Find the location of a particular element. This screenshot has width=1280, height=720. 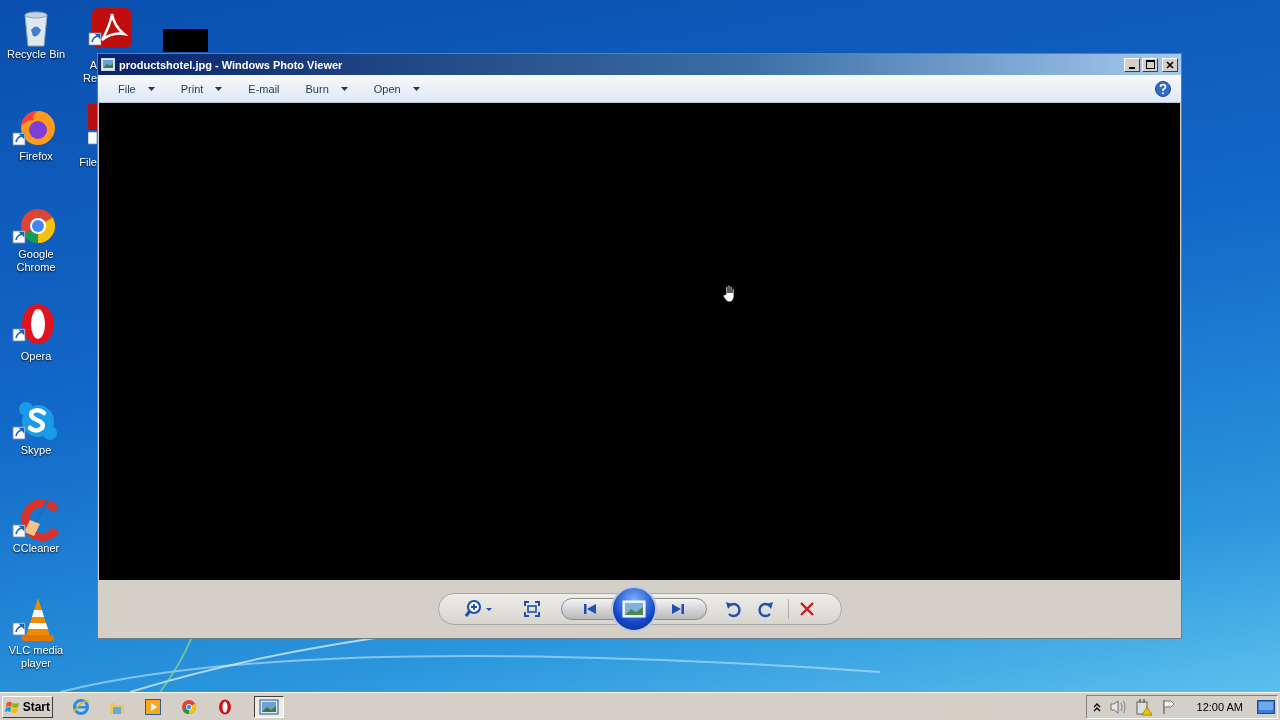

broom-icon is located at coordinates (36, 520).